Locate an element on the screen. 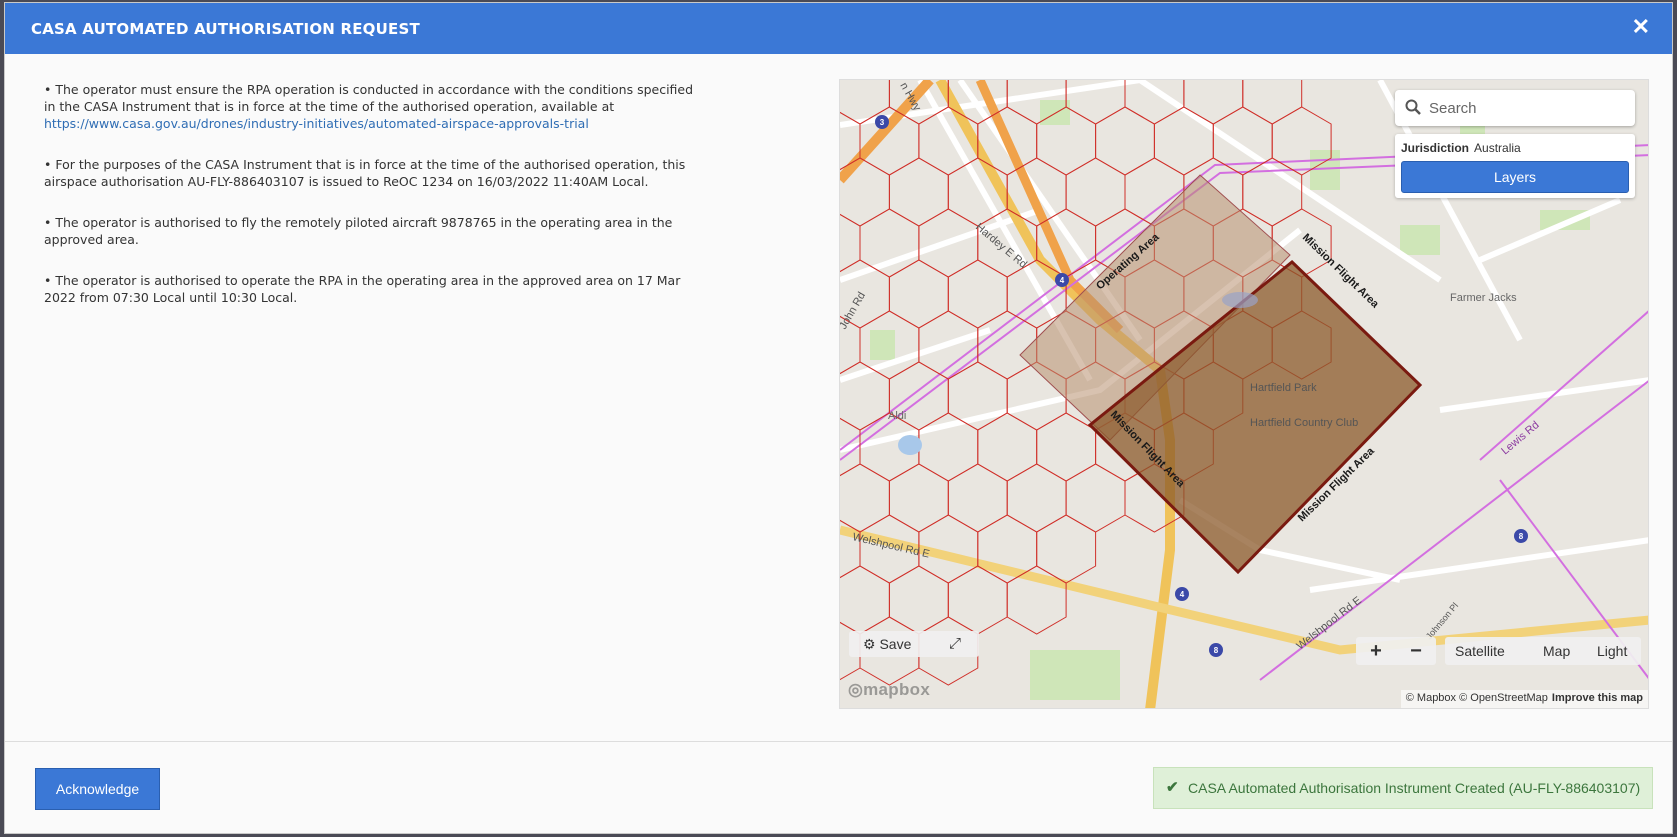 This screenshot has width=1677, height=837. zoom-out-button: − is located at coordinates (1416, 651).